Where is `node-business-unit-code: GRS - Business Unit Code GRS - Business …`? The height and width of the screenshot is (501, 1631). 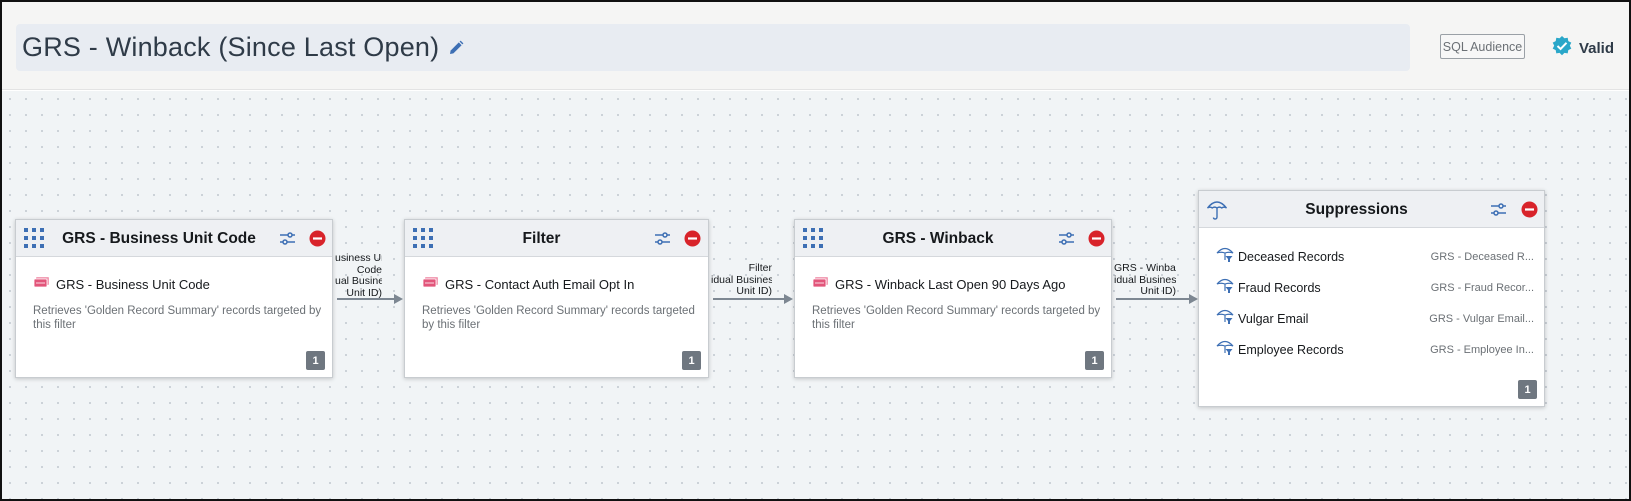 node-business-unit-code: GRS - Business Unit Code GRS - Business … is located at coordinates (174, 298).